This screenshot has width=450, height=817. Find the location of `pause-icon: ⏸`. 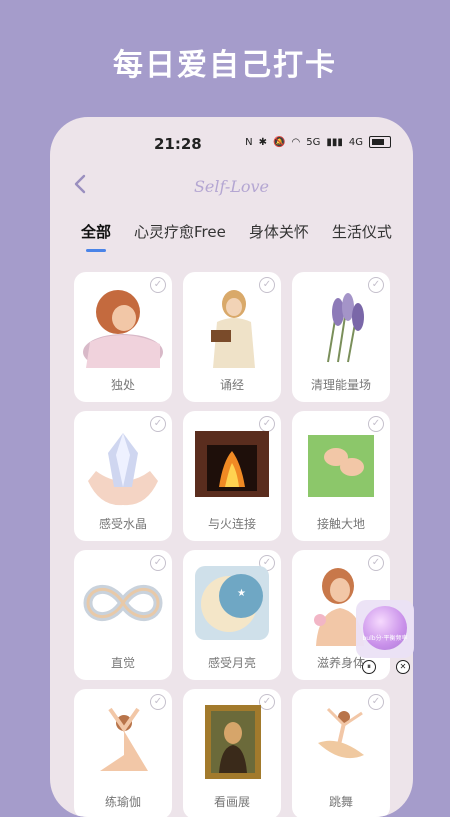

pause-icon: ⏸ is located at coordinates (369, 667).